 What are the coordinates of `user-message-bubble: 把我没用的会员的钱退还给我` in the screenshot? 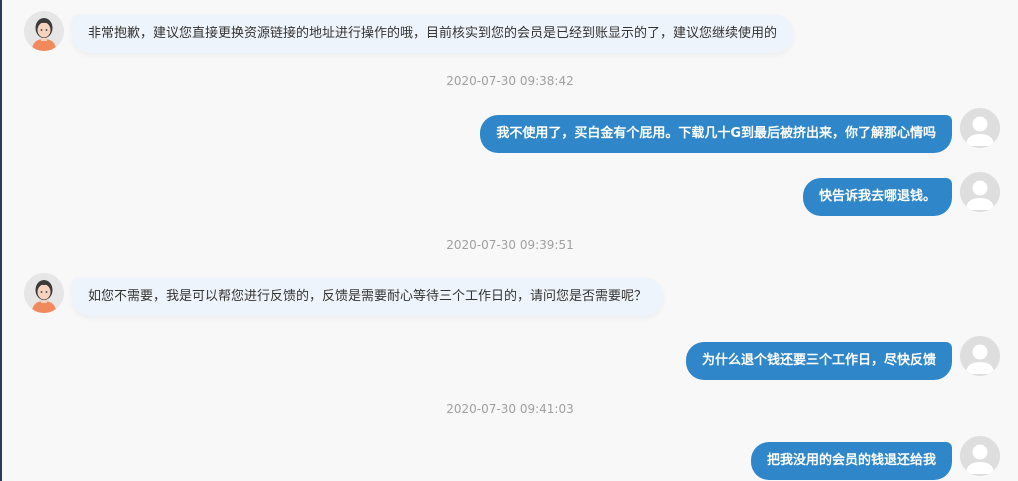 It's located at (851, 461).